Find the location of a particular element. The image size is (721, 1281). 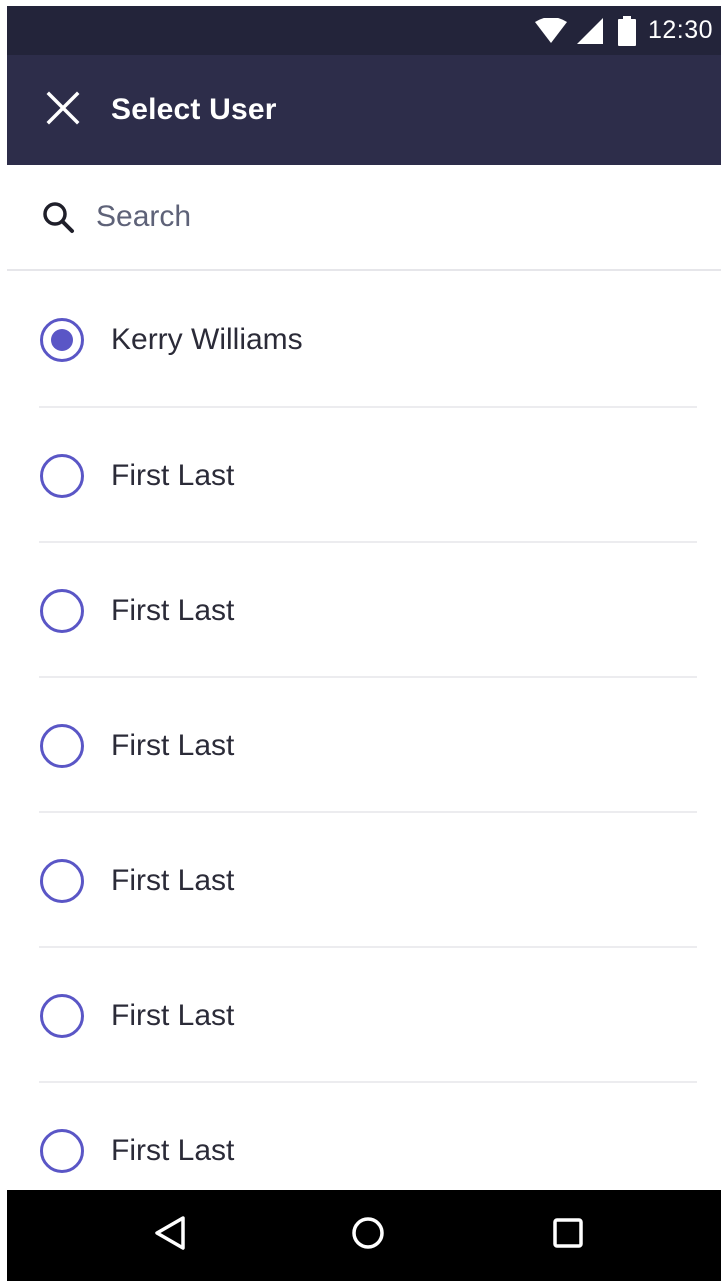

home-icon is located at coordinates (368, 1235).